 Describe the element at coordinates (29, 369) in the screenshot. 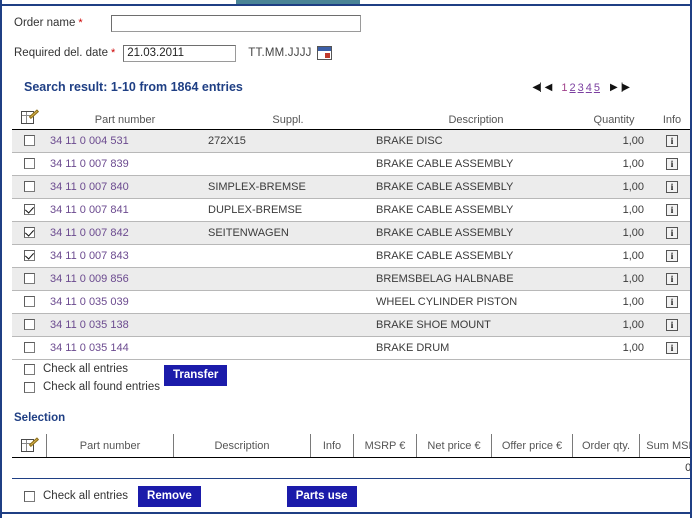

I see `check-all-entries-checkbox` at that location.